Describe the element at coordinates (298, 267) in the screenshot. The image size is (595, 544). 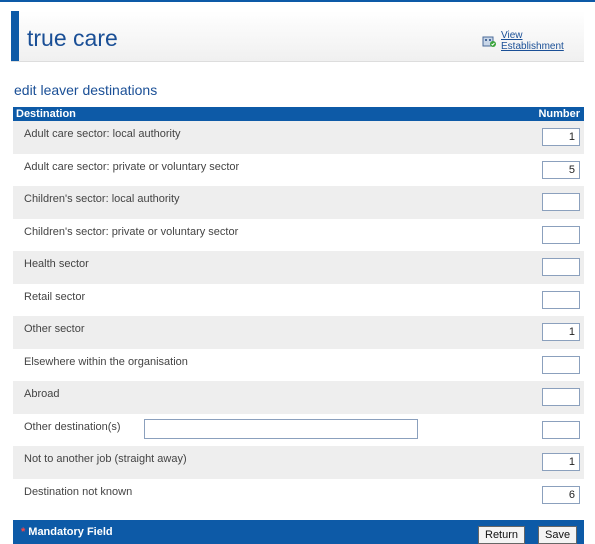
I see `table-row: Health sector` at that location.